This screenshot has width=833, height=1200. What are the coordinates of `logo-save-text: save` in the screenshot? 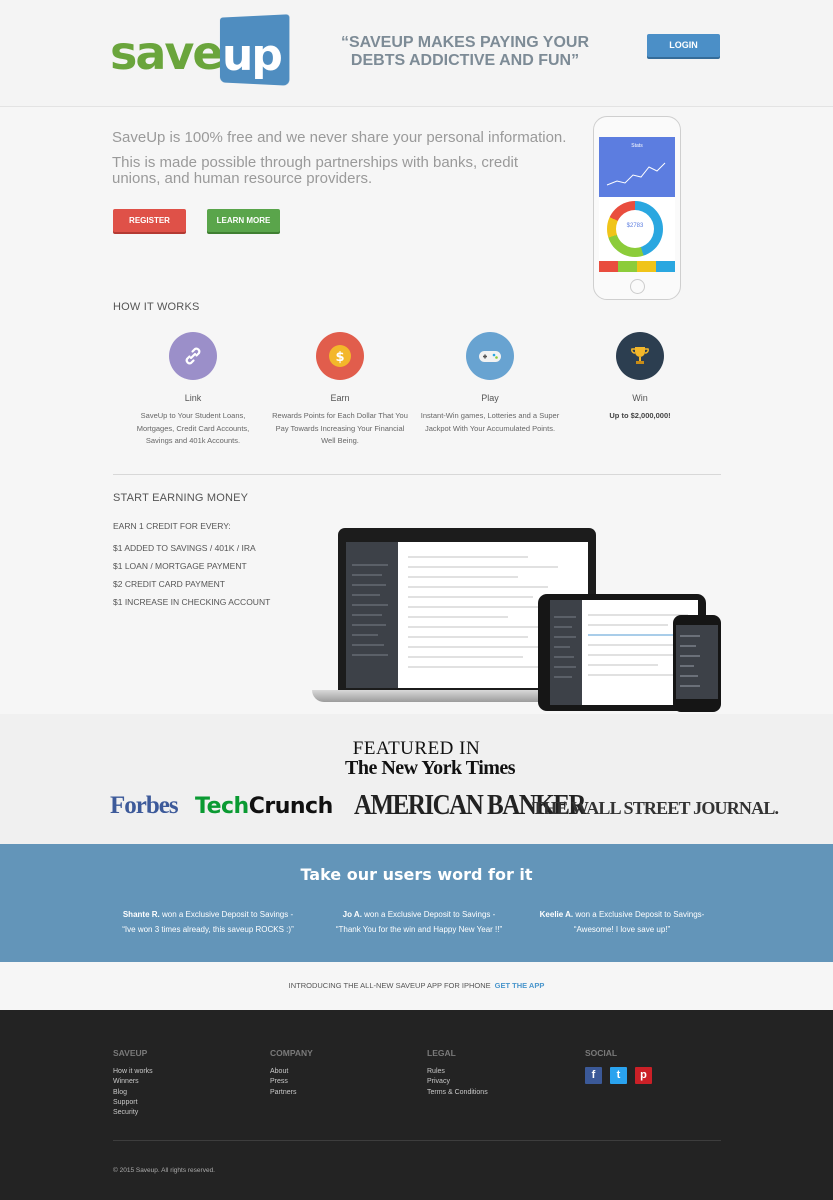 It's located at (167, 53).